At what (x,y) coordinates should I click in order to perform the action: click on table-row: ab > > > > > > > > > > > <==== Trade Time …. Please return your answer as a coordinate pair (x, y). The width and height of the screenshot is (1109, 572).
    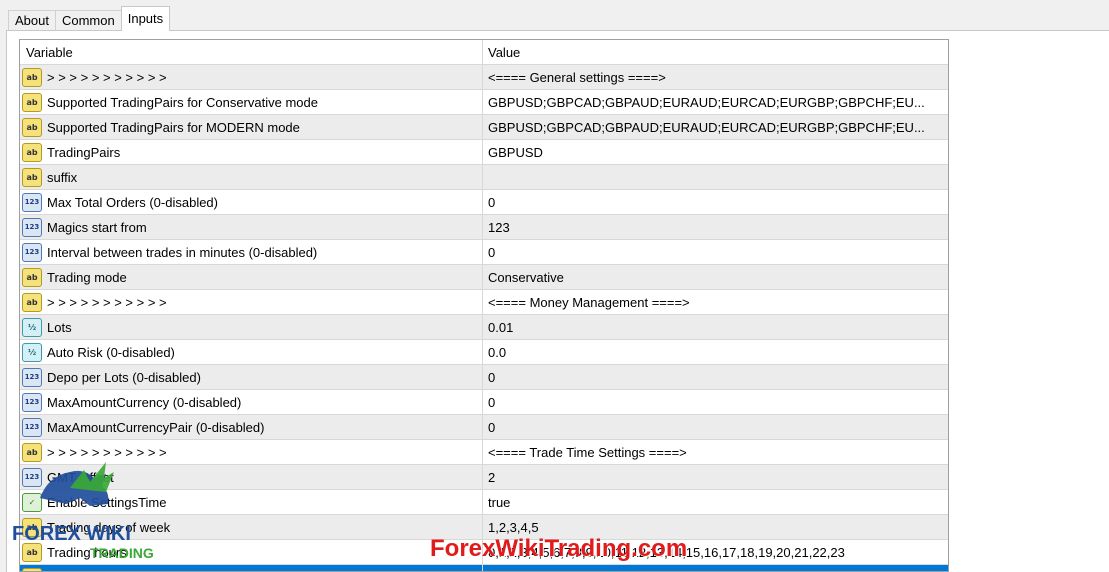
    Looking at the image, I should click on (484, 452).